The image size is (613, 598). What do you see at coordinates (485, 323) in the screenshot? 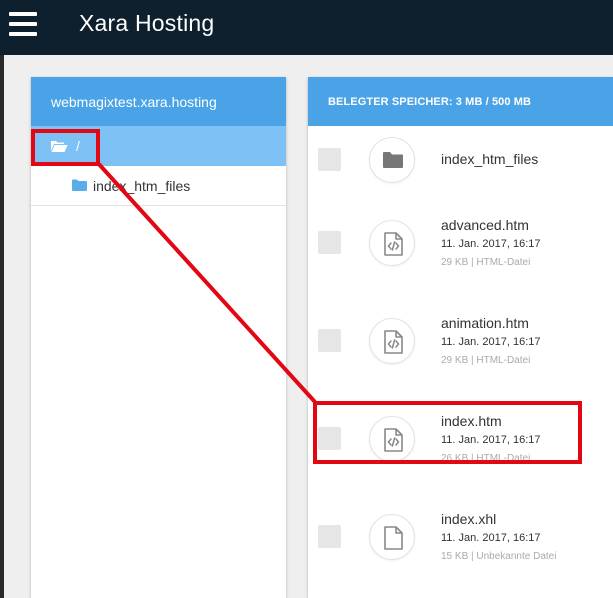
I see `file-name: animation.htm` at bounding box center [485, 323].